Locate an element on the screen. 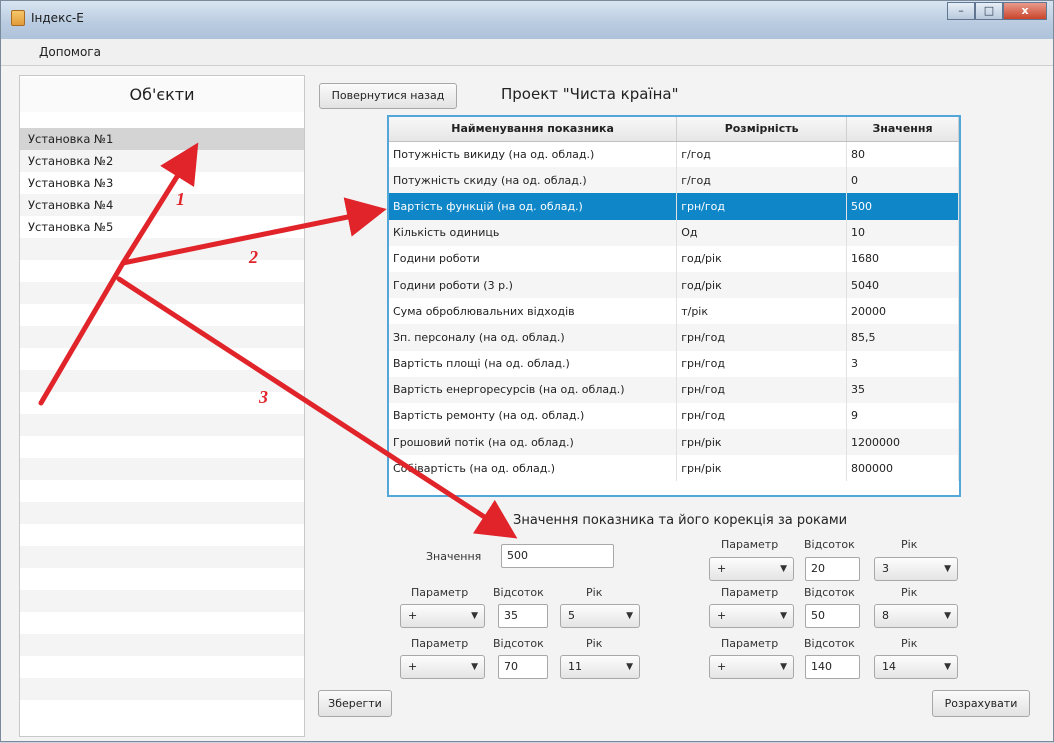 This screenshot has width=1054, height=743. table-row: Потужність викиду (на од. облад.) г/год 80 is located at coordinates (674, 154).